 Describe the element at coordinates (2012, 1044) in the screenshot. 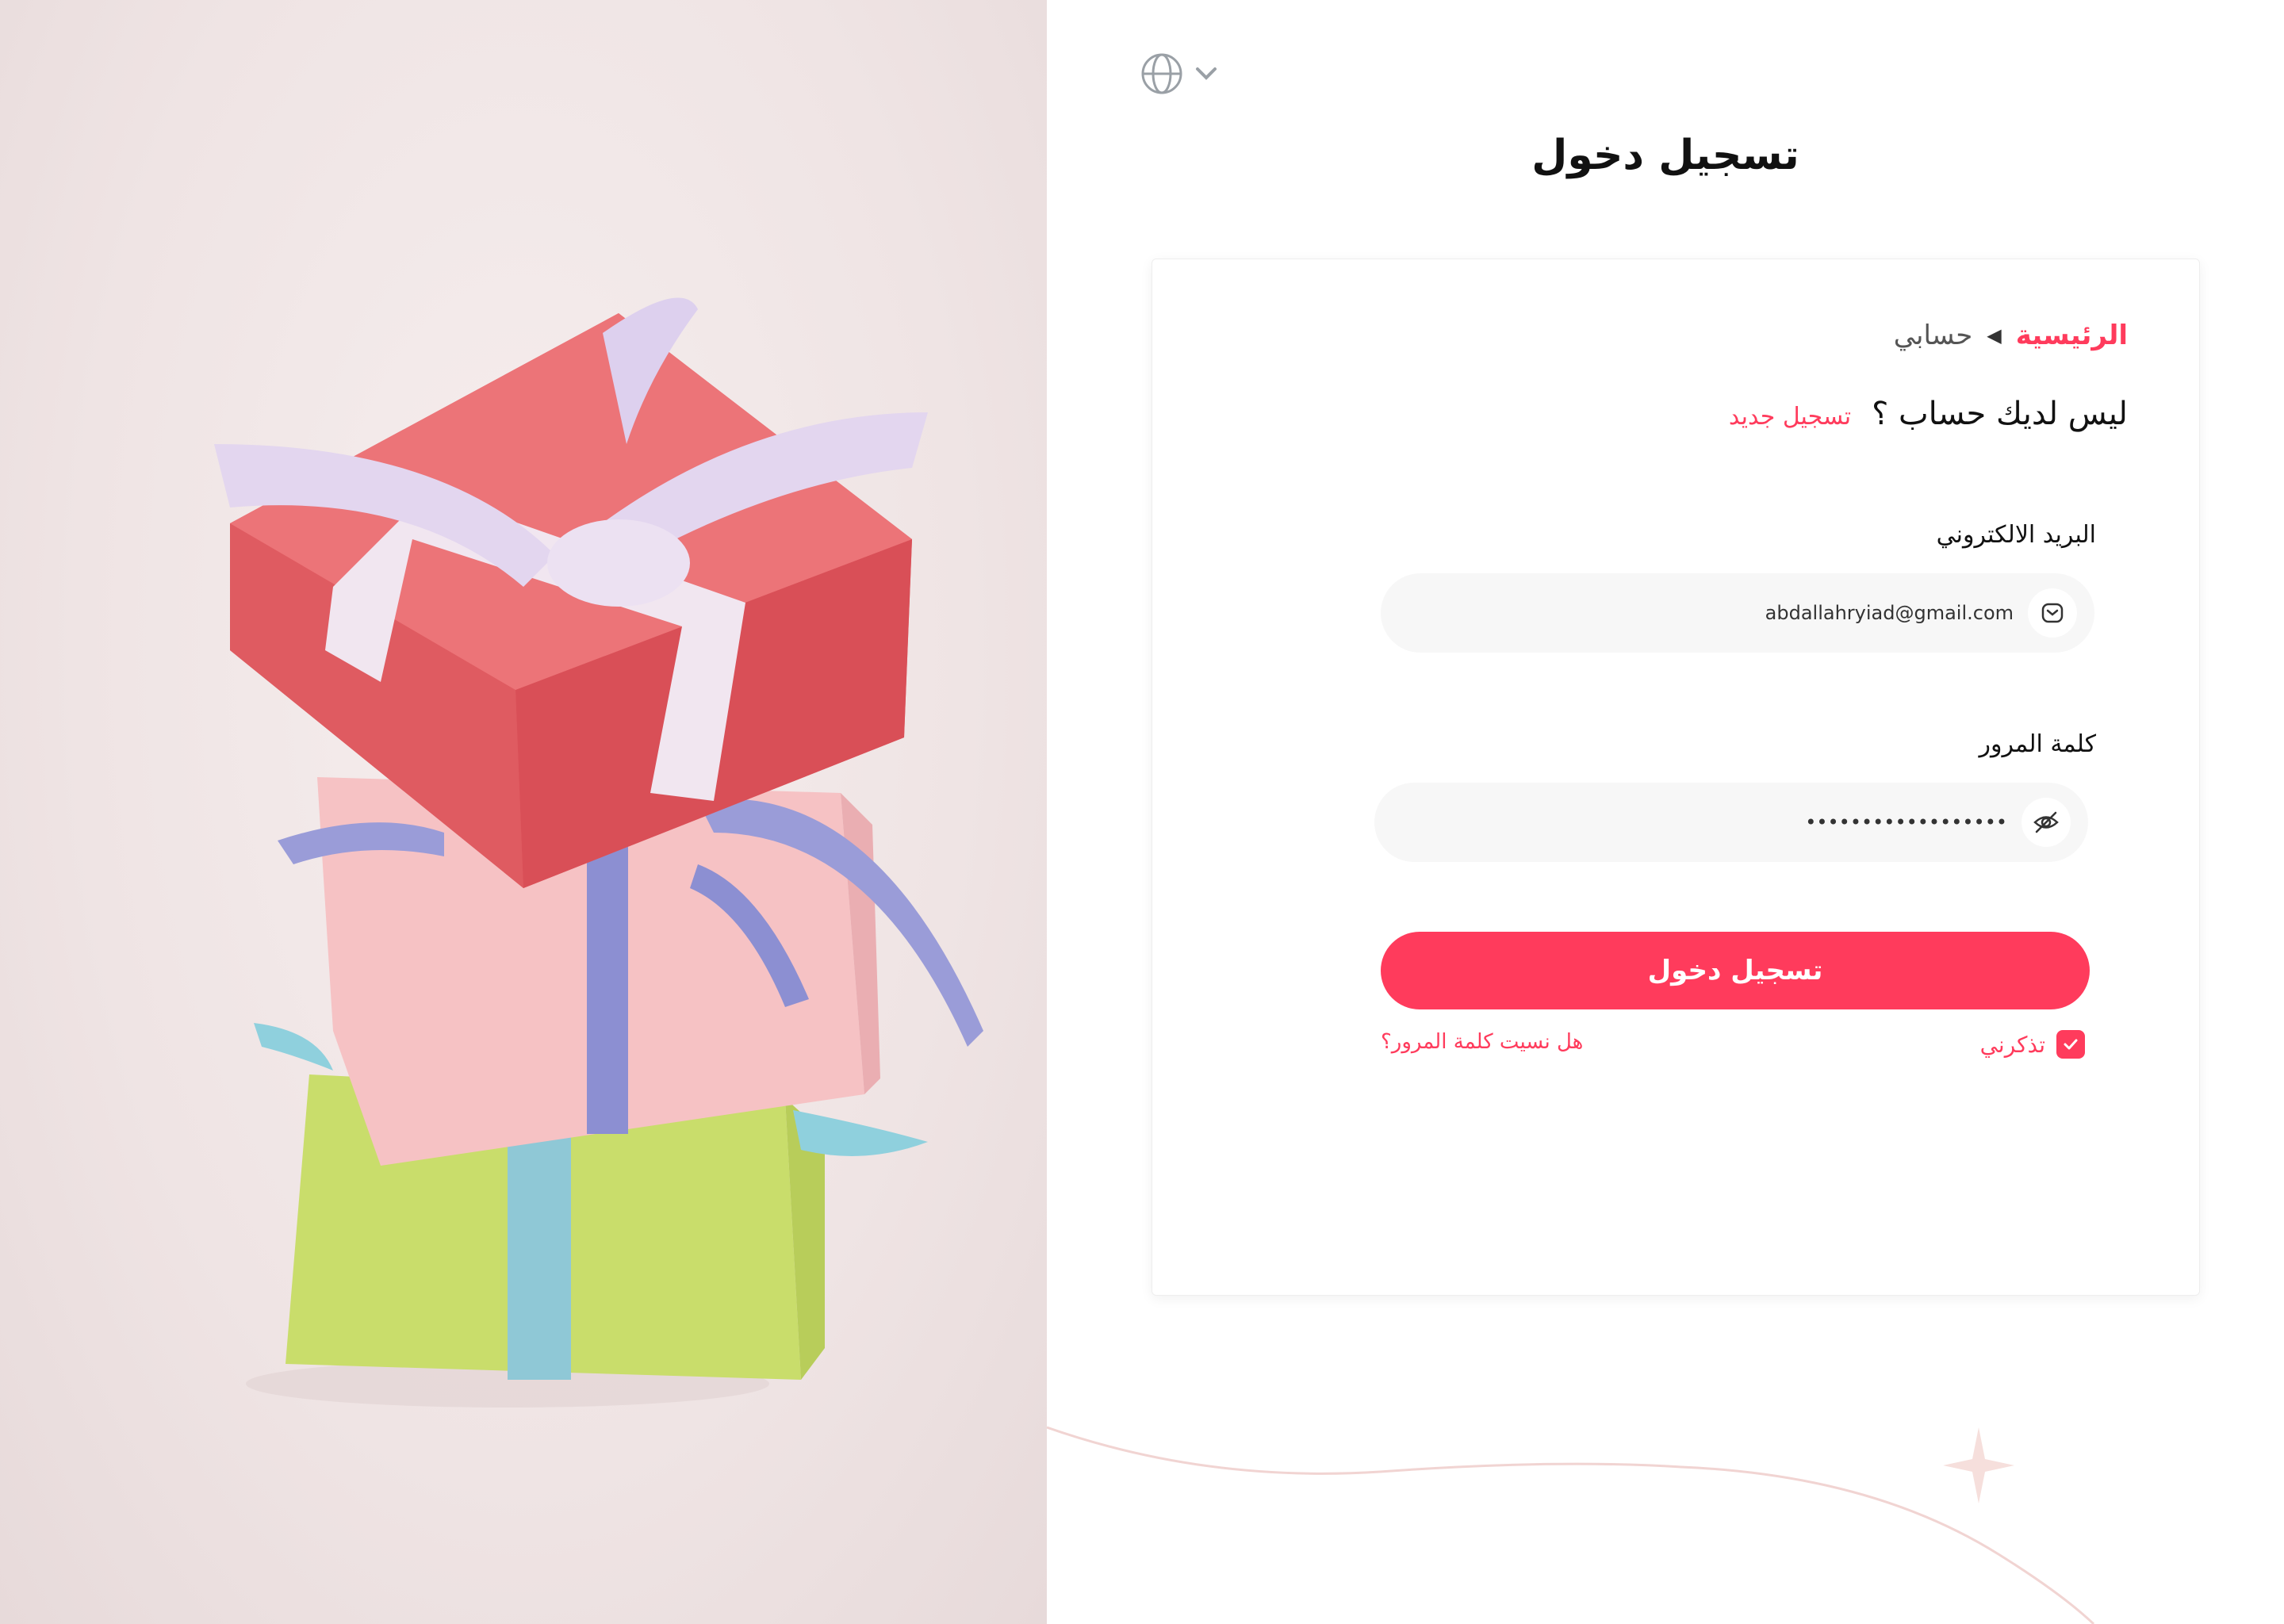

I see `remember-me-label: تذكرني` at that location.